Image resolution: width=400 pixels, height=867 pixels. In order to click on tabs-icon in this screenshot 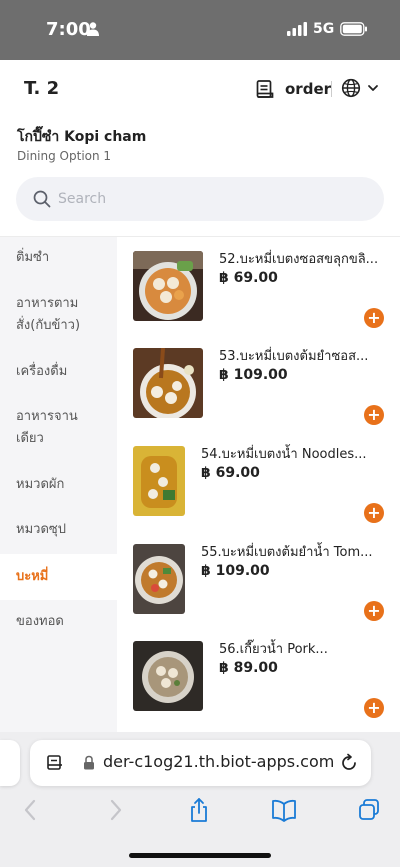, I will do `click(369, 810)`.